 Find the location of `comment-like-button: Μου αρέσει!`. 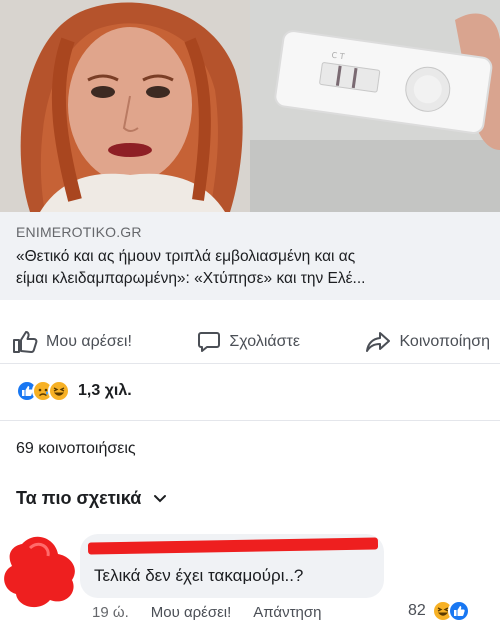

comment-like-button: Μου αρέσει! is located at coordinates (191, 612).